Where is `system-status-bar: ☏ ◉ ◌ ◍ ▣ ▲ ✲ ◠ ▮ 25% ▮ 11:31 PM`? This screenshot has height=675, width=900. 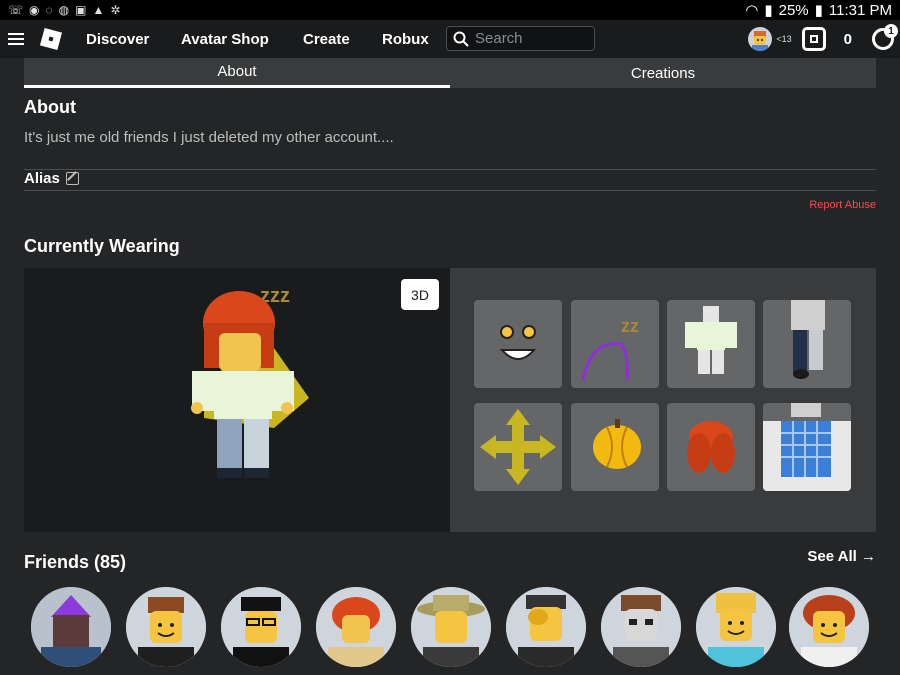 system-status-bar: ☏ ◉ ◌ ◍ ▣ ▲ ✲ ◠ ▮ 25% ▮ 11:31 PM is located at coordinates (450, 10).